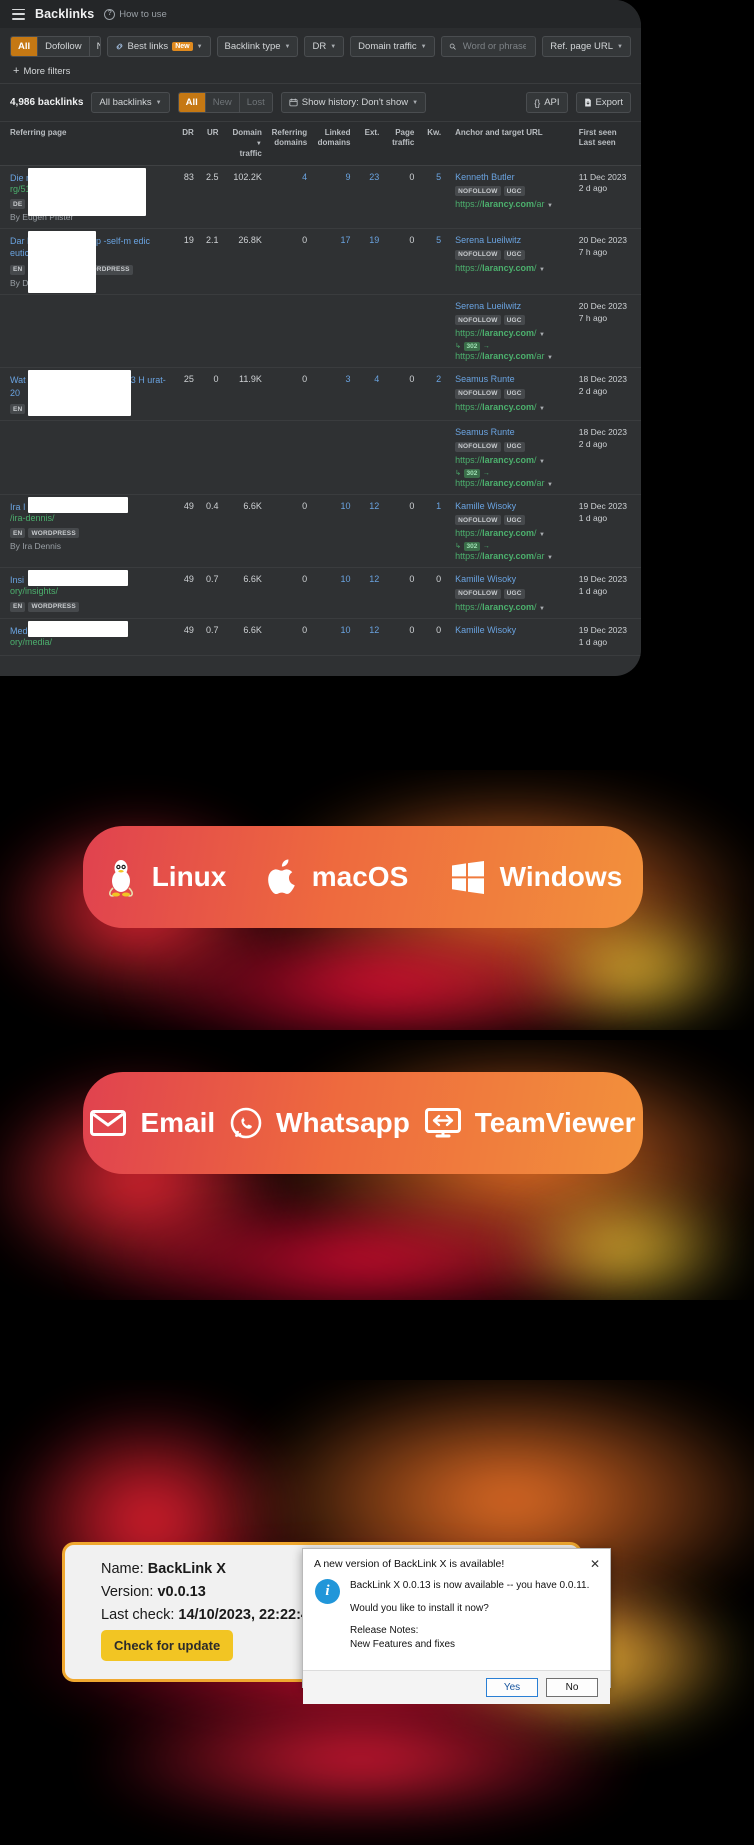 This screenshot has height=1845, width=754. I want to click on col-first-last-seen: First seen Last seen, so click(604, 144).